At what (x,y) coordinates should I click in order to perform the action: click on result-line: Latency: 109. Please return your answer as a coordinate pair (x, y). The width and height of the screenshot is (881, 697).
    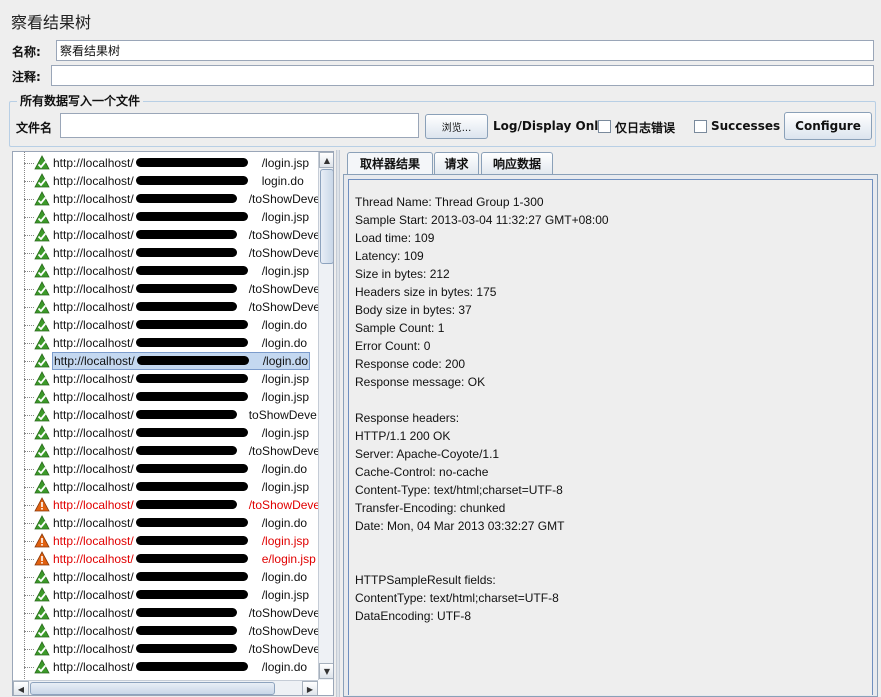
    Looking at the image, I should click on (389, 256).